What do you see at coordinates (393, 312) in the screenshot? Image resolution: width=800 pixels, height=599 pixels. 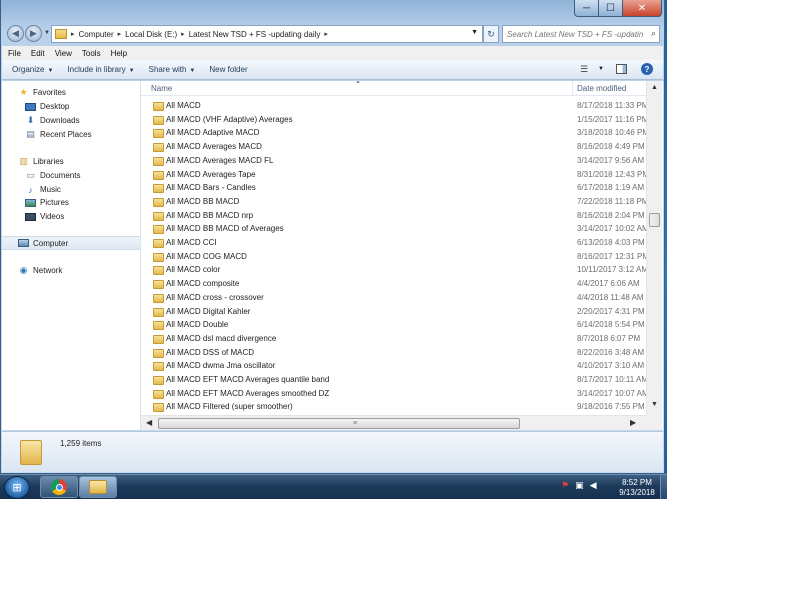 I see `table-row: All MACD Digital Kahler 2/20/2017 4:31 PM` at bounding box center [393, 312].